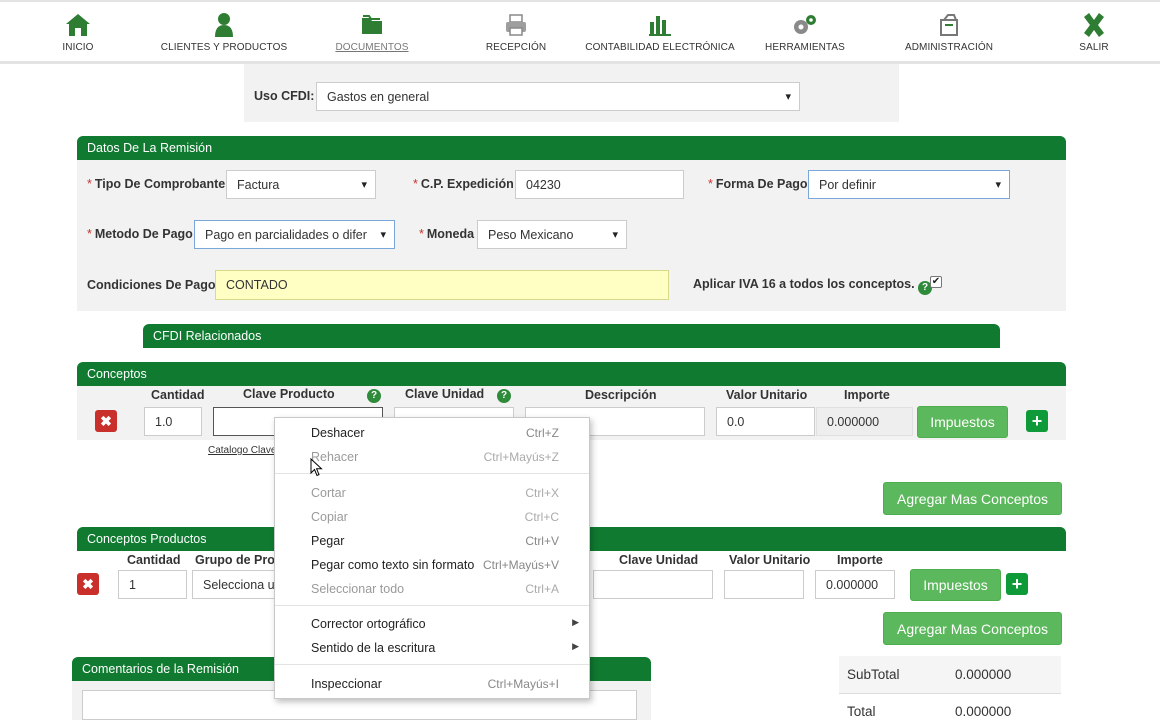 The width and height of the screenshot is (1160, 720). What do you see at coordinates (736, 421) in the screenshot?
I see `input-value: 0.0` at bounding box center [736, 421].